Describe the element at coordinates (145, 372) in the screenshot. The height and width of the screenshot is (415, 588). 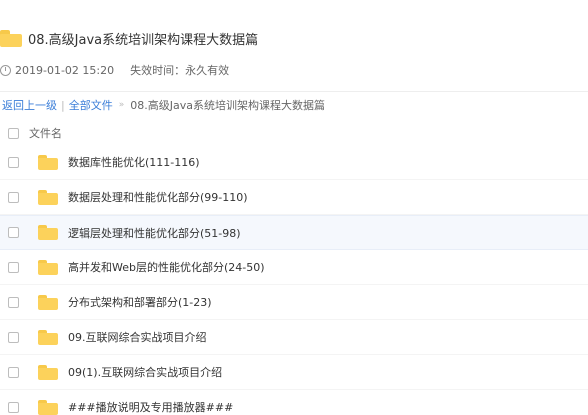
I see `file-name: 09(1).互联网综合实战项目介绍` at that location.